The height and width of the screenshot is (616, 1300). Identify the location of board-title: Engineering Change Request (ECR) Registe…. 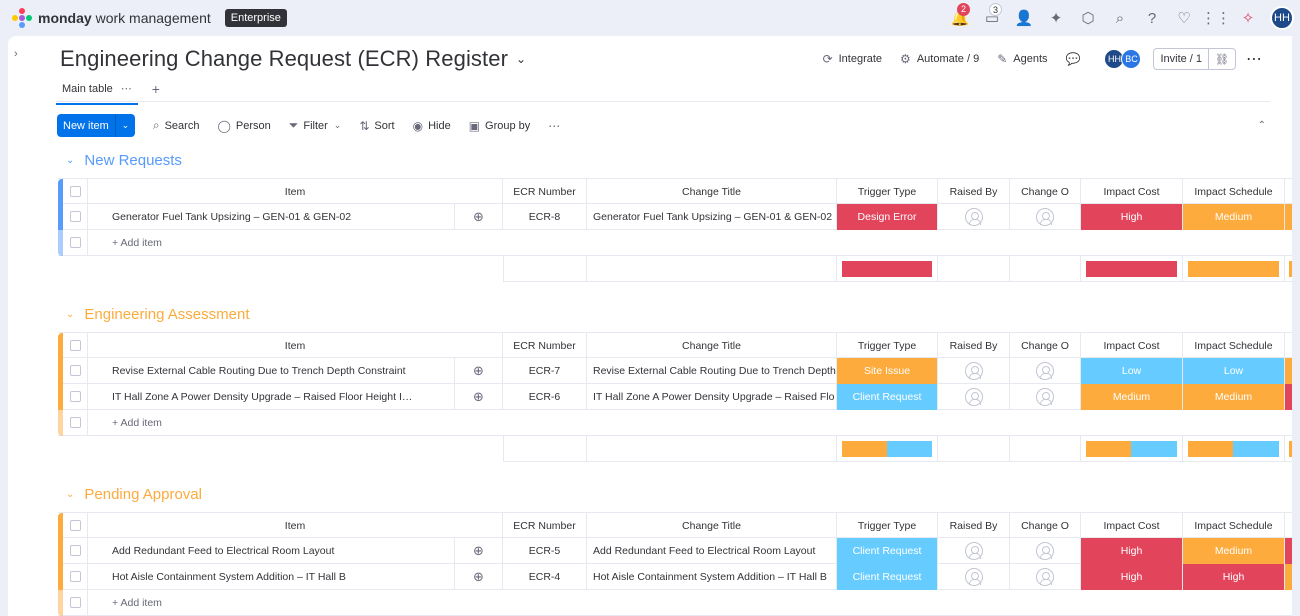
(284, 59).